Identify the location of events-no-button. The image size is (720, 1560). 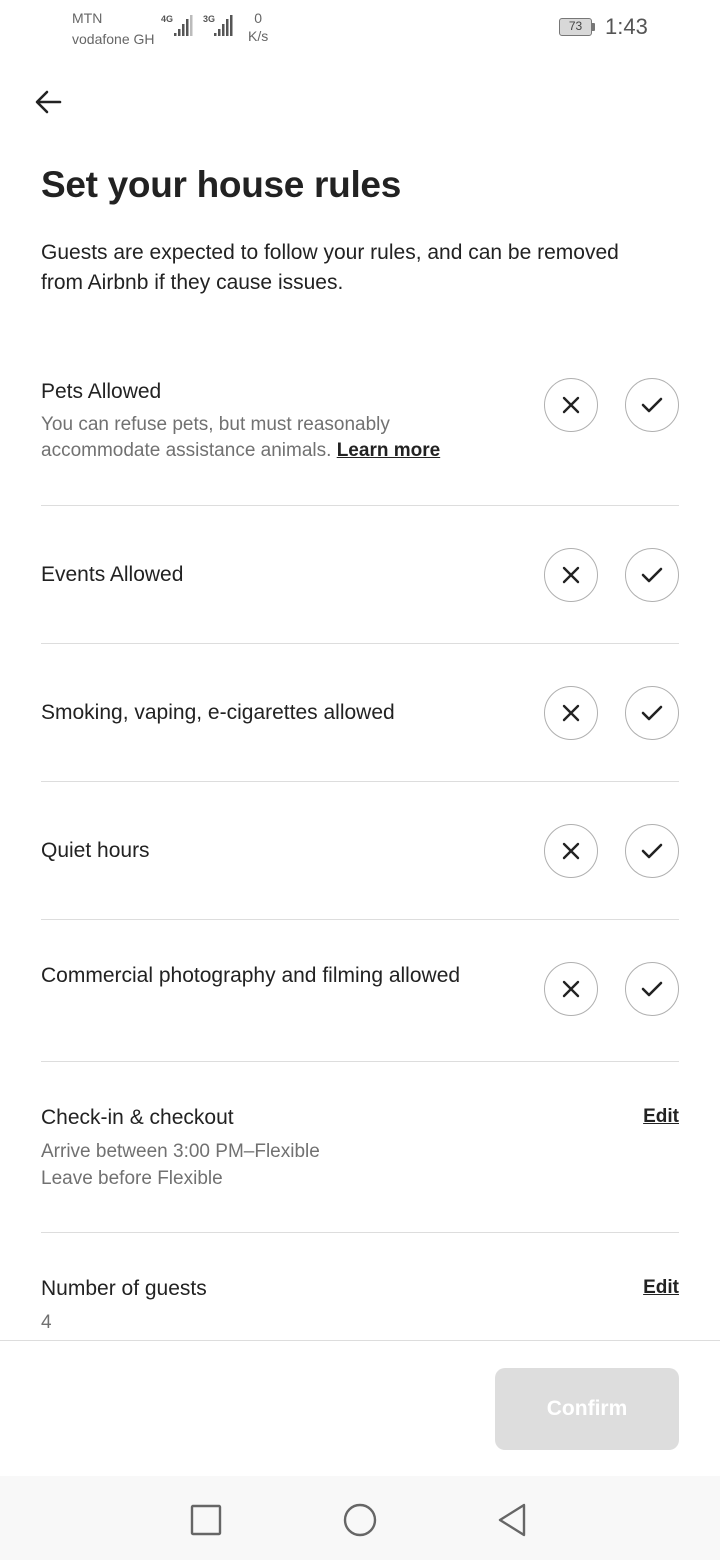
(571, 575).